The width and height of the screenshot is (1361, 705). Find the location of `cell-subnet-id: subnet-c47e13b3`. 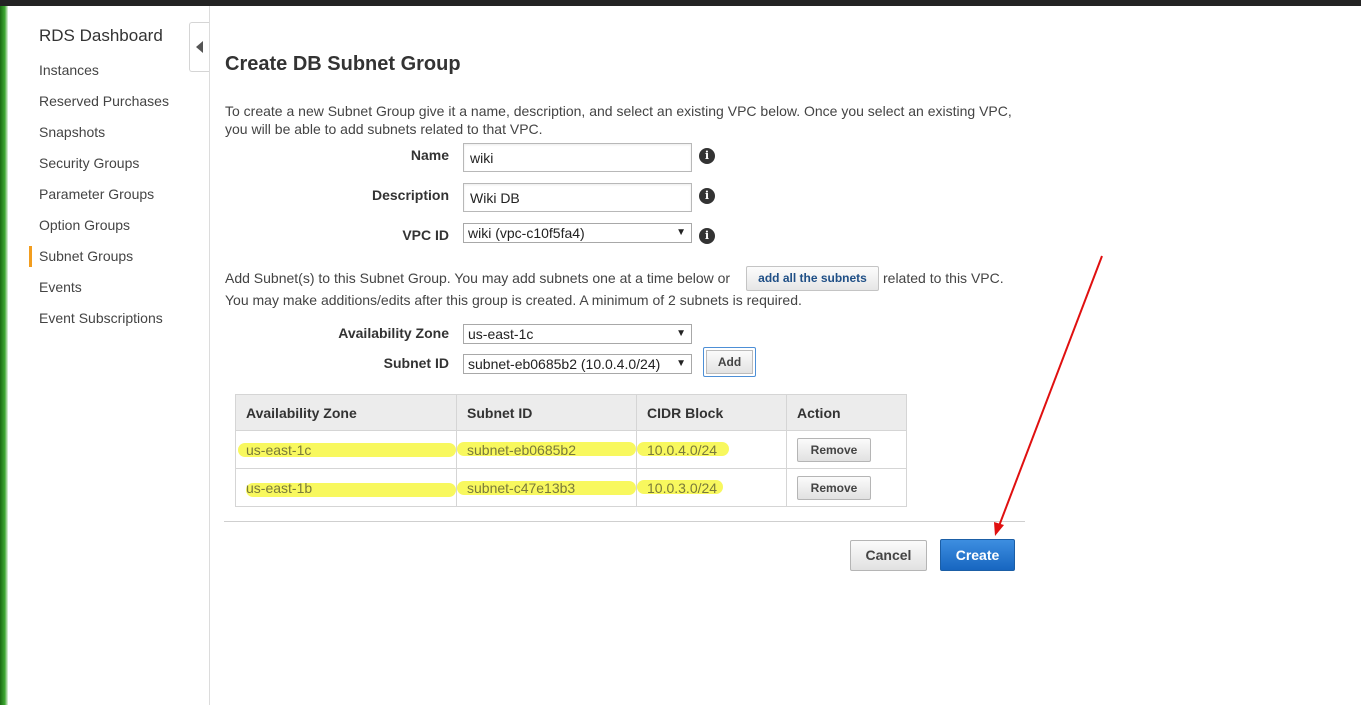

cell-subnet-id: subnet-c47e13b3 is located at coordinates (521, 487).